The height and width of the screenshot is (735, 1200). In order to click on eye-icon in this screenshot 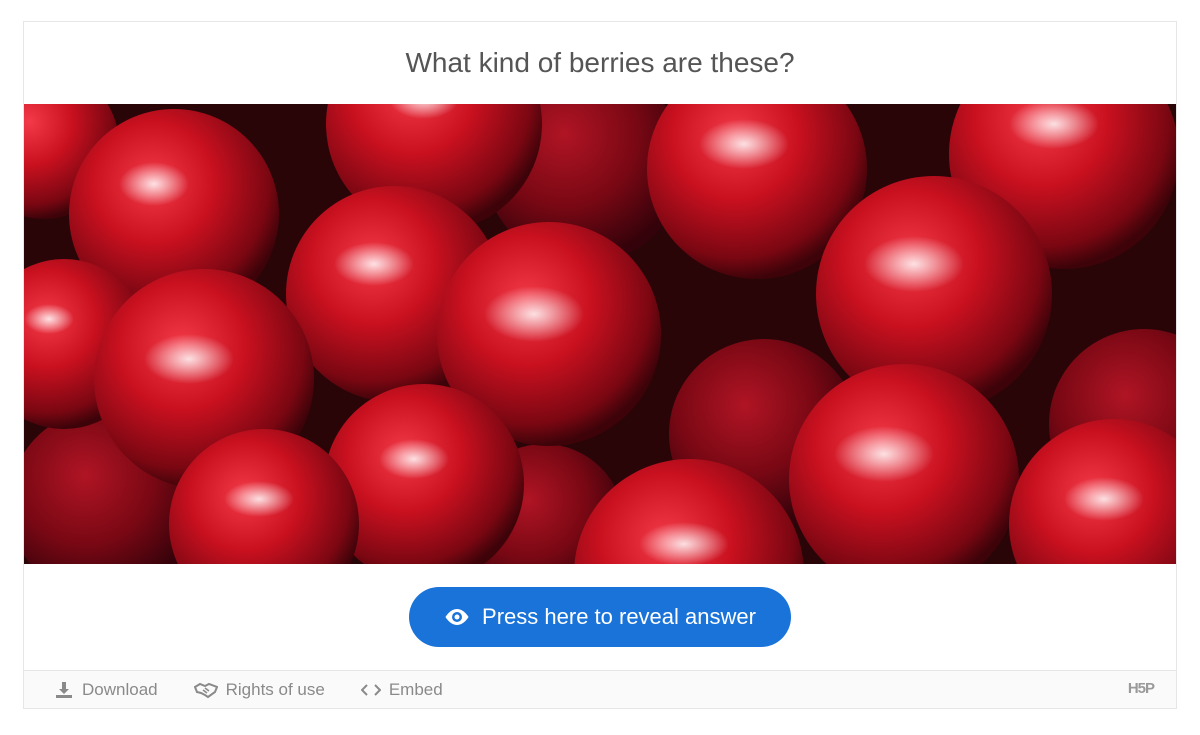, I will do `click(457, 617)`.